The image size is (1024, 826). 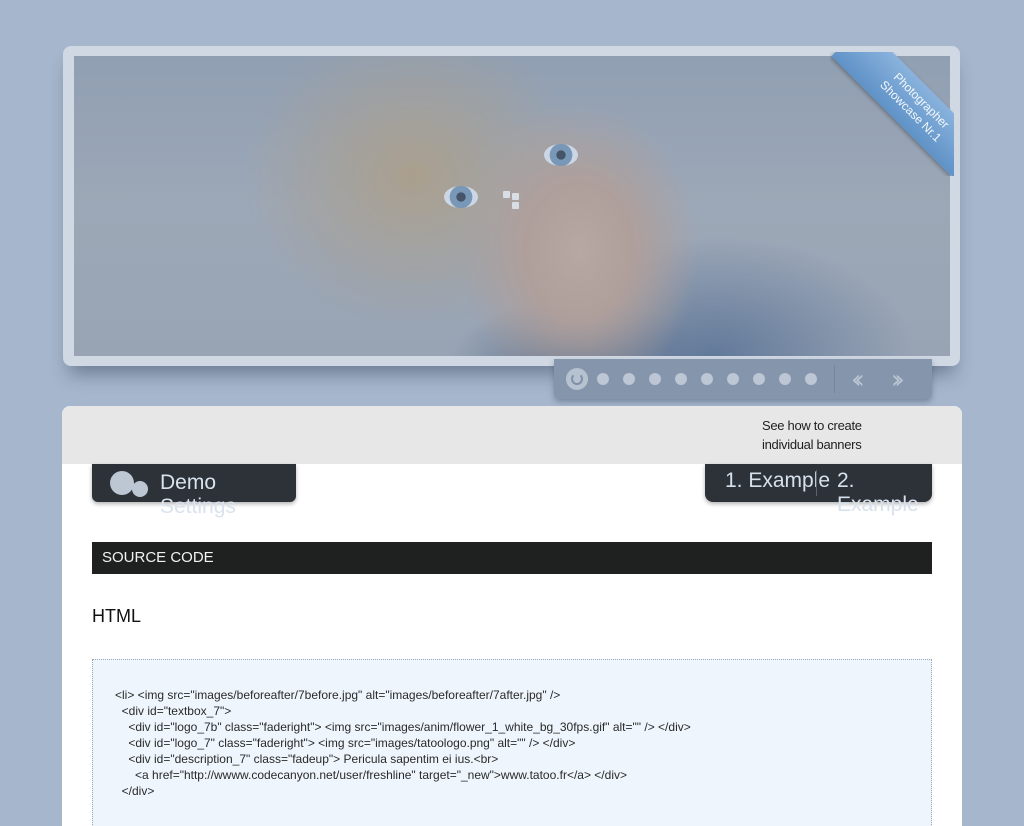 I want to click on showcase-ribbon: Photographer Showcase Nr.1, so click(x=892, y=114).